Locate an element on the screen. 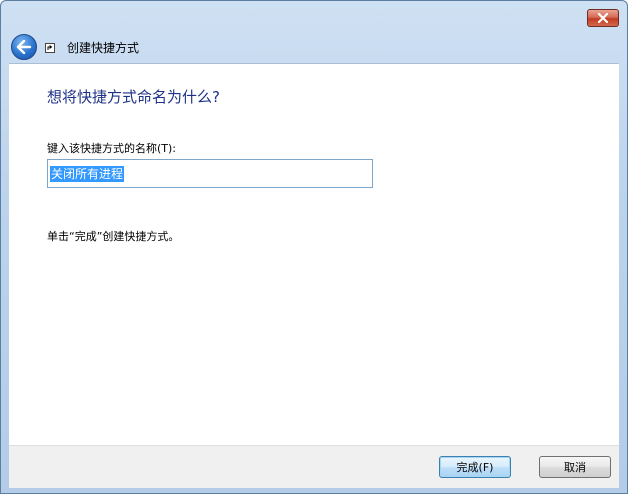 This screenshot has height=494, width=628. close-icon is located at coordinates (603, 18).